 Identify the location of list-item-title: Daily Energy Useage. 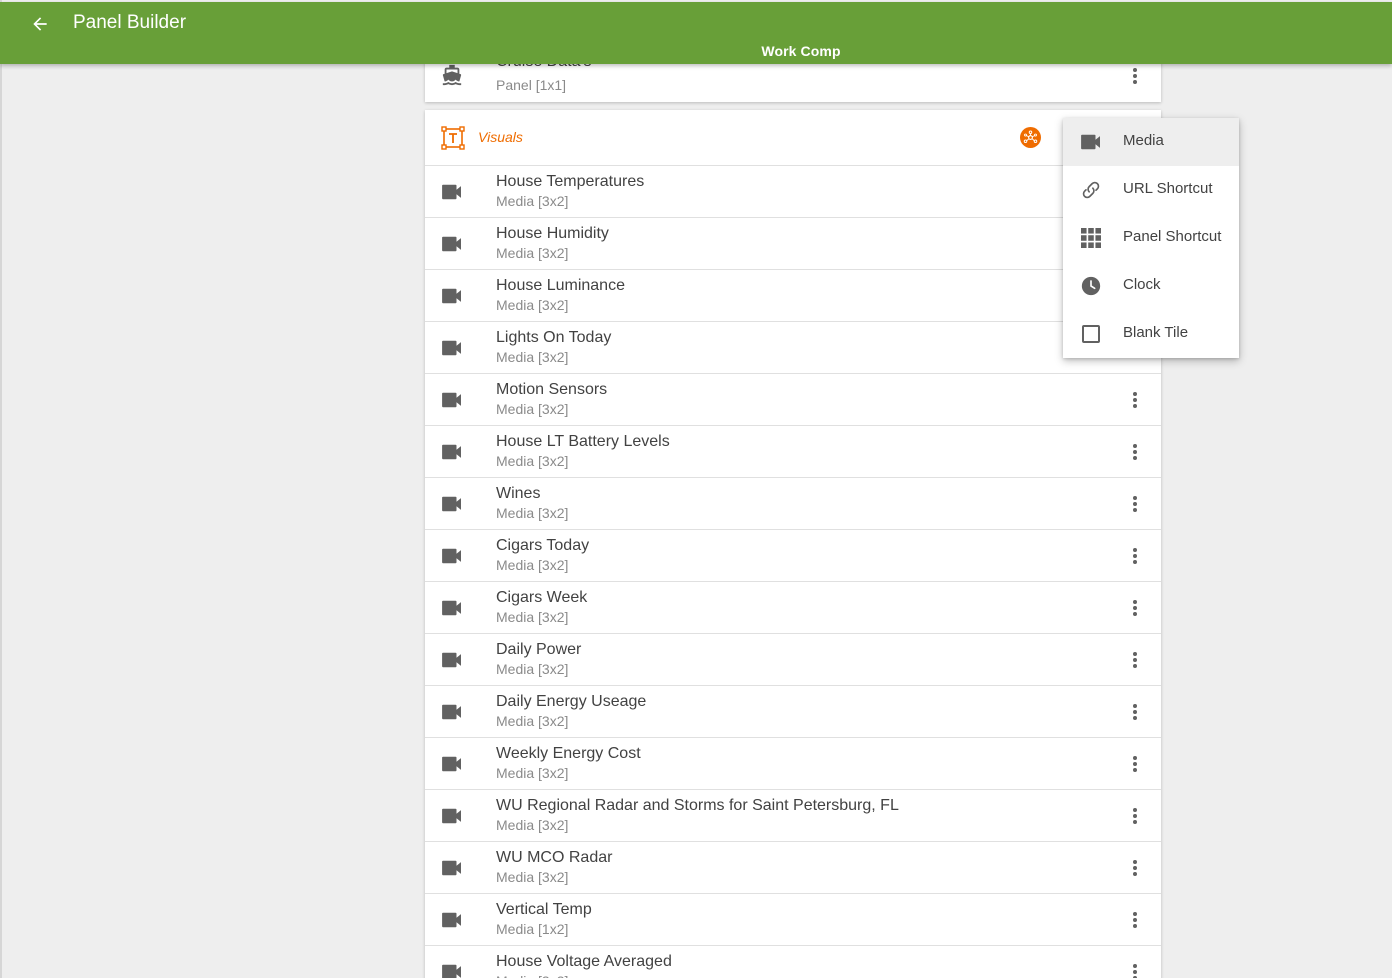
(571, 701).